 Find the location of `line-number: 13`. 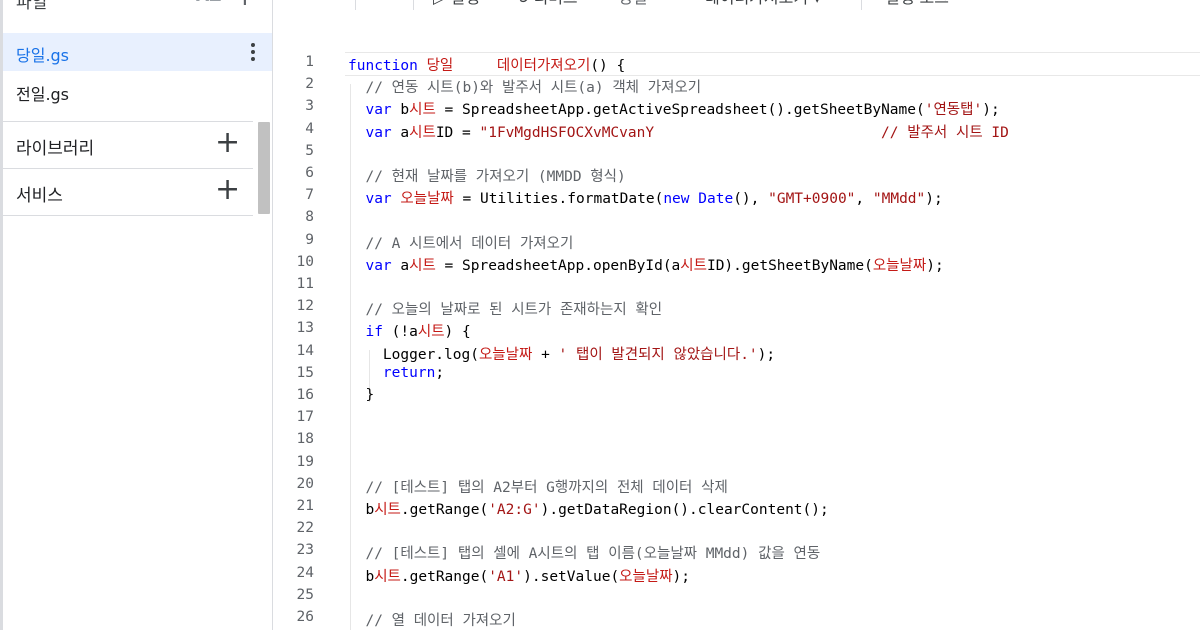

line-number: 13 is located at coordinates (305, 328).